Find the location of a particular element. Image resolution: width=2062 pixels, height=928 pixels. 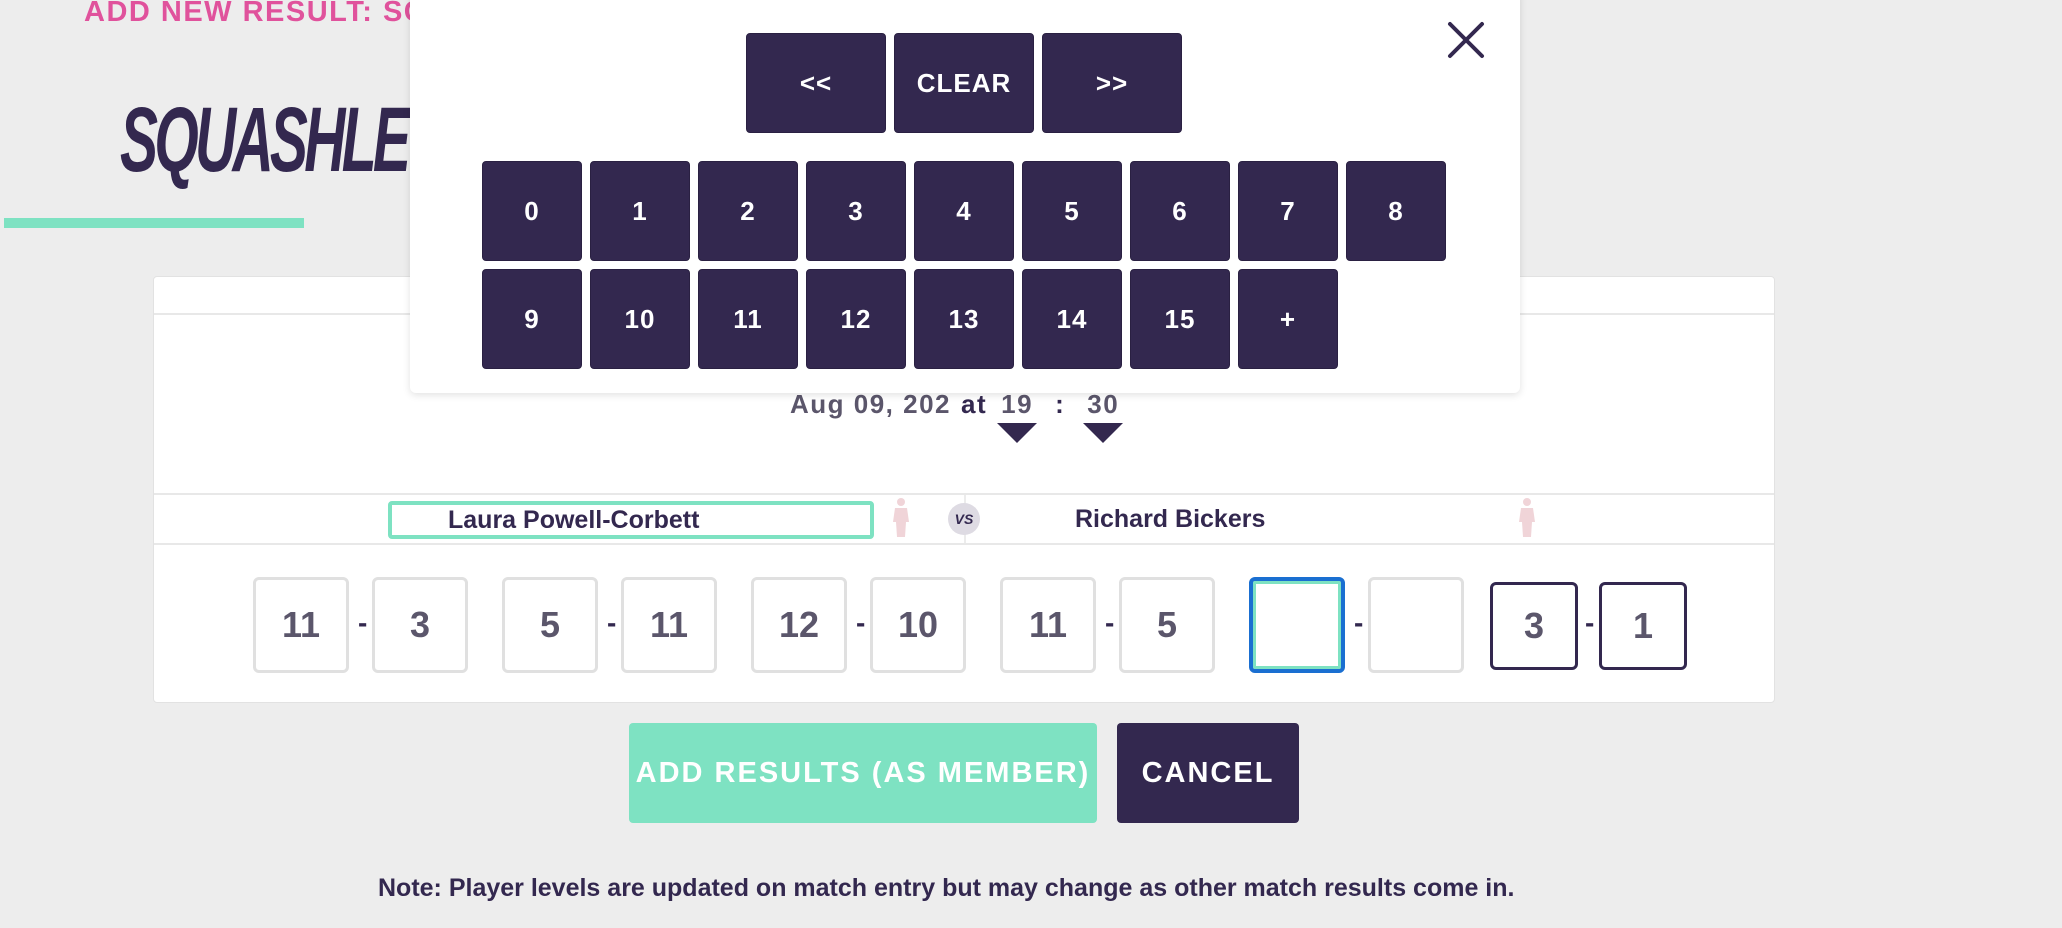

game5-player1-score is located at coordinates (1297, 625).